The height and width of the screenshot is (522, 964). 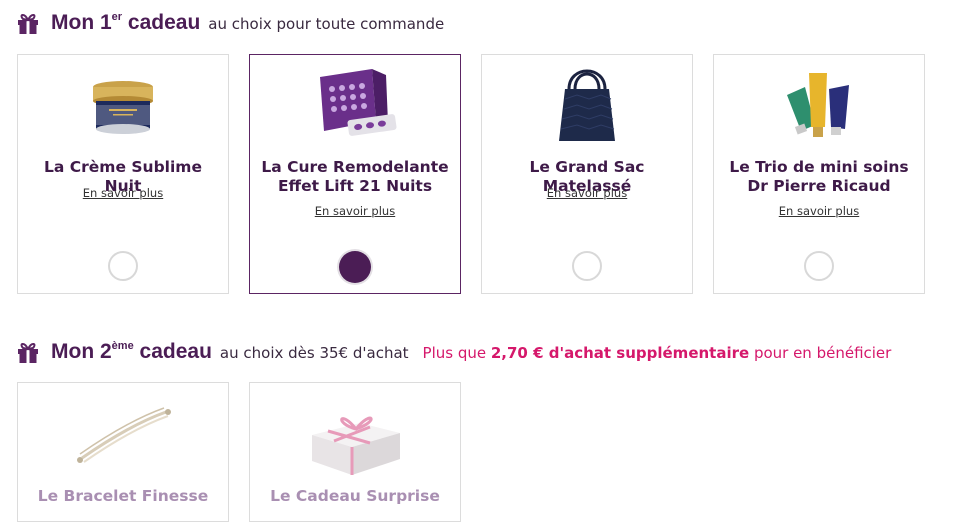 I want to click on cream-jar-icon, so click(x=123, y=105).